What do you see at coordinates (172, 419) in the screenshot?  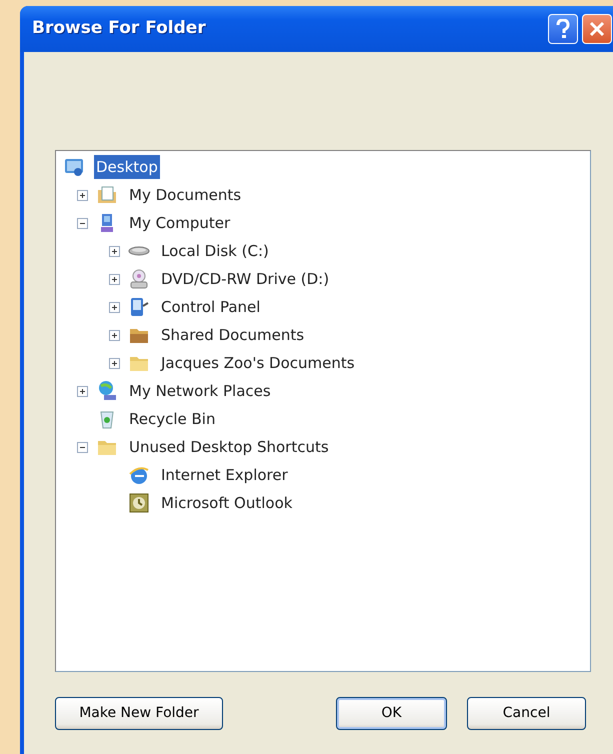 I see `tree-item: Recycle Bin` at bounding box center [172, 419].